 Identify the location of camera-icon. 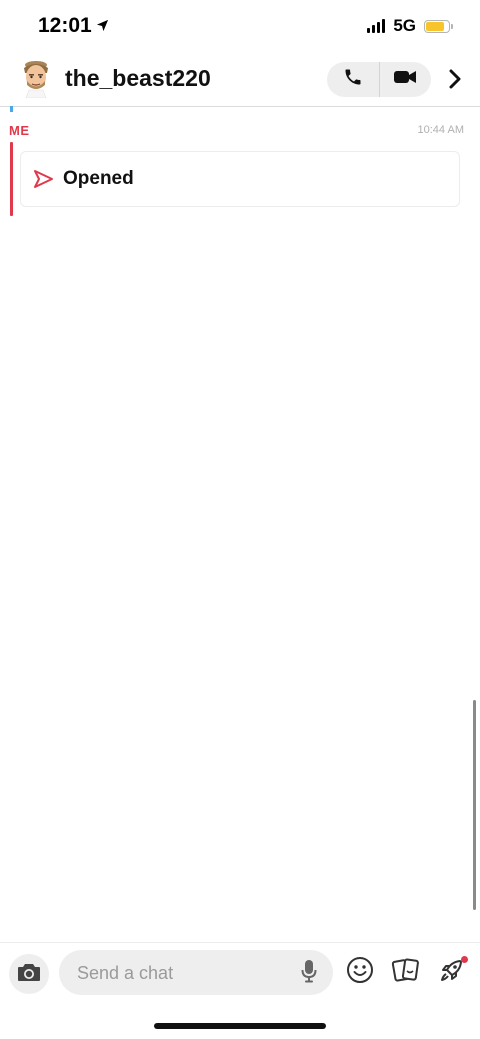
(29, 974).